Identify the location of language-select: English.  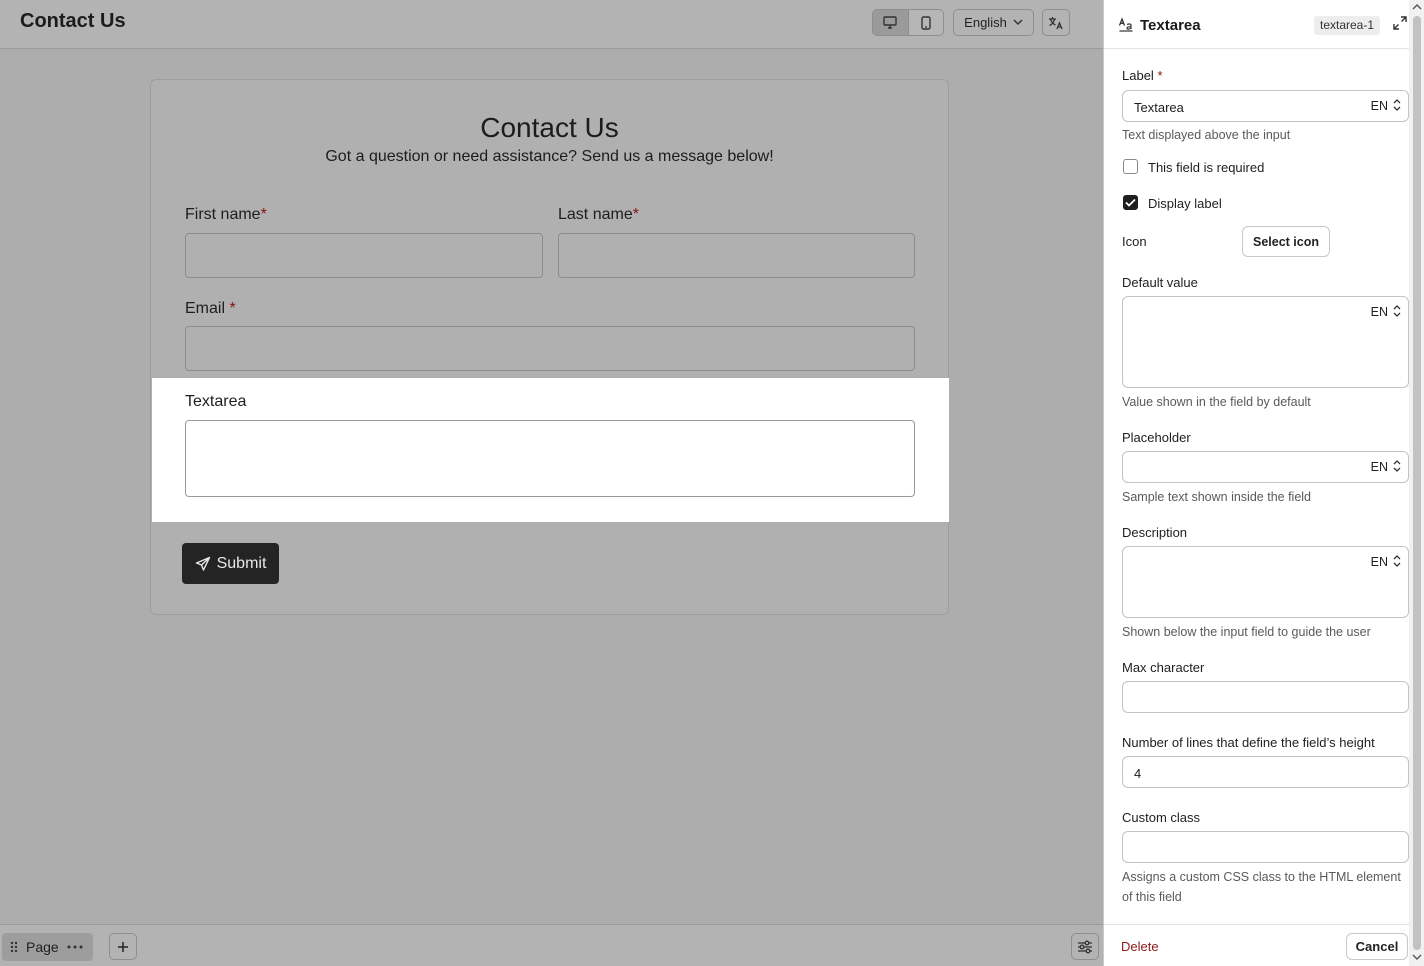
(993, 22).